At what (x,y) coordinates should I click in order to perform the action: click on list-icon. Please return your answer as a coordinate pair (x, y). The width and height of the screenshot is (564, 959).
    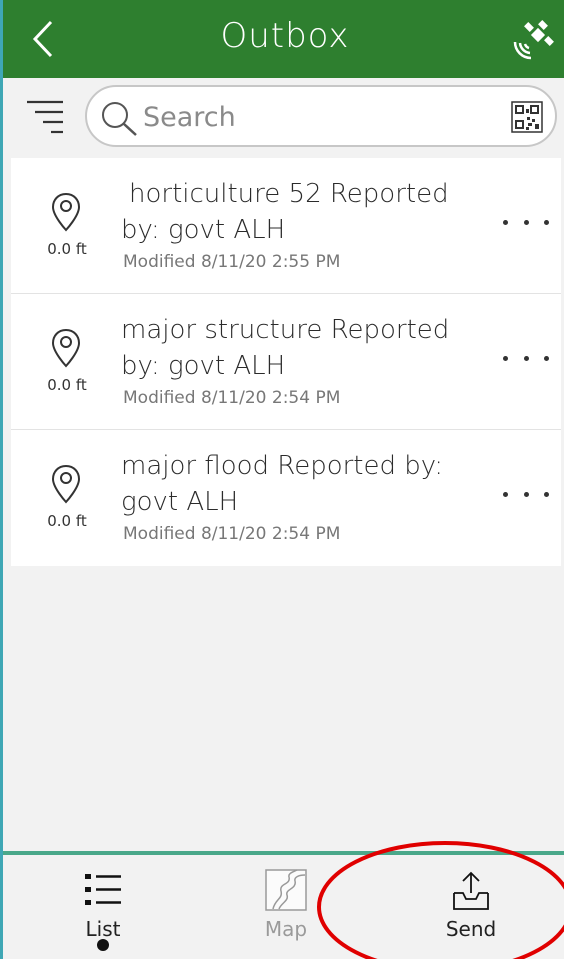
    Looking at the image, I should click on (103, 889).